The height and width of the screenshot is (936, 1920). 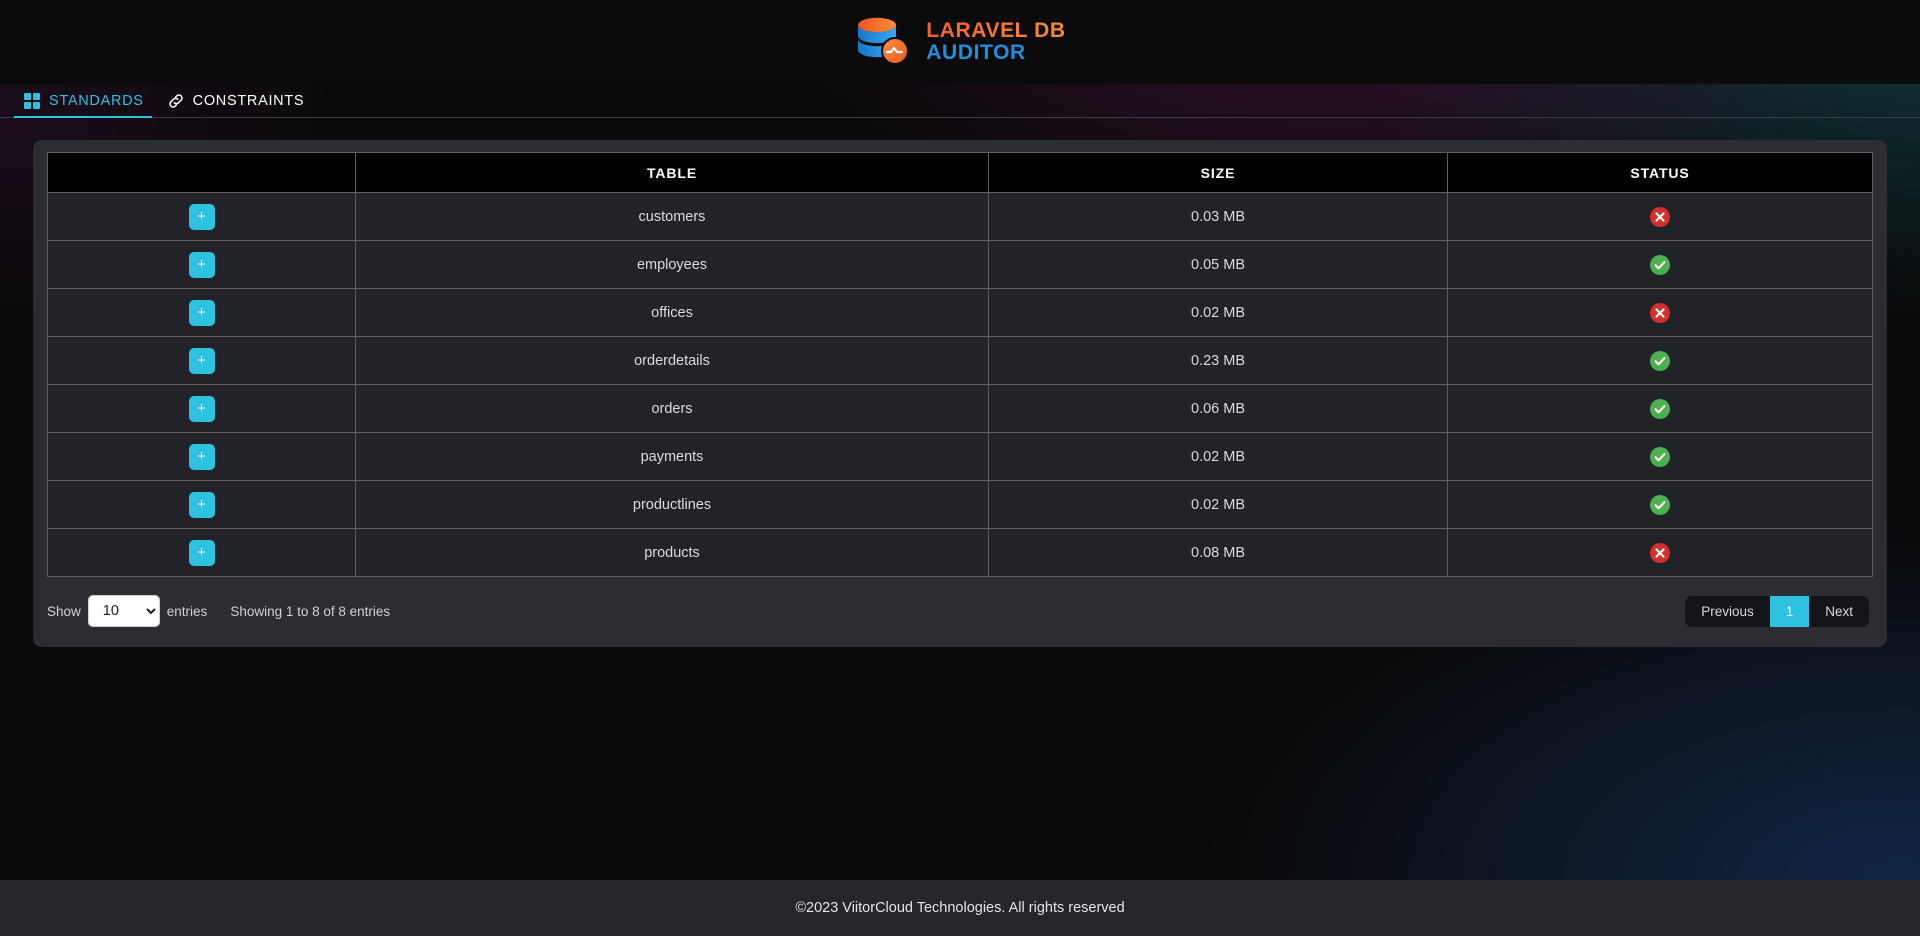 What do you see at coordinates (960, 101) in the screenshot?
I see `tab-bar: STANDARDS CONSTRAINTS` at bounding box center [960, 101].